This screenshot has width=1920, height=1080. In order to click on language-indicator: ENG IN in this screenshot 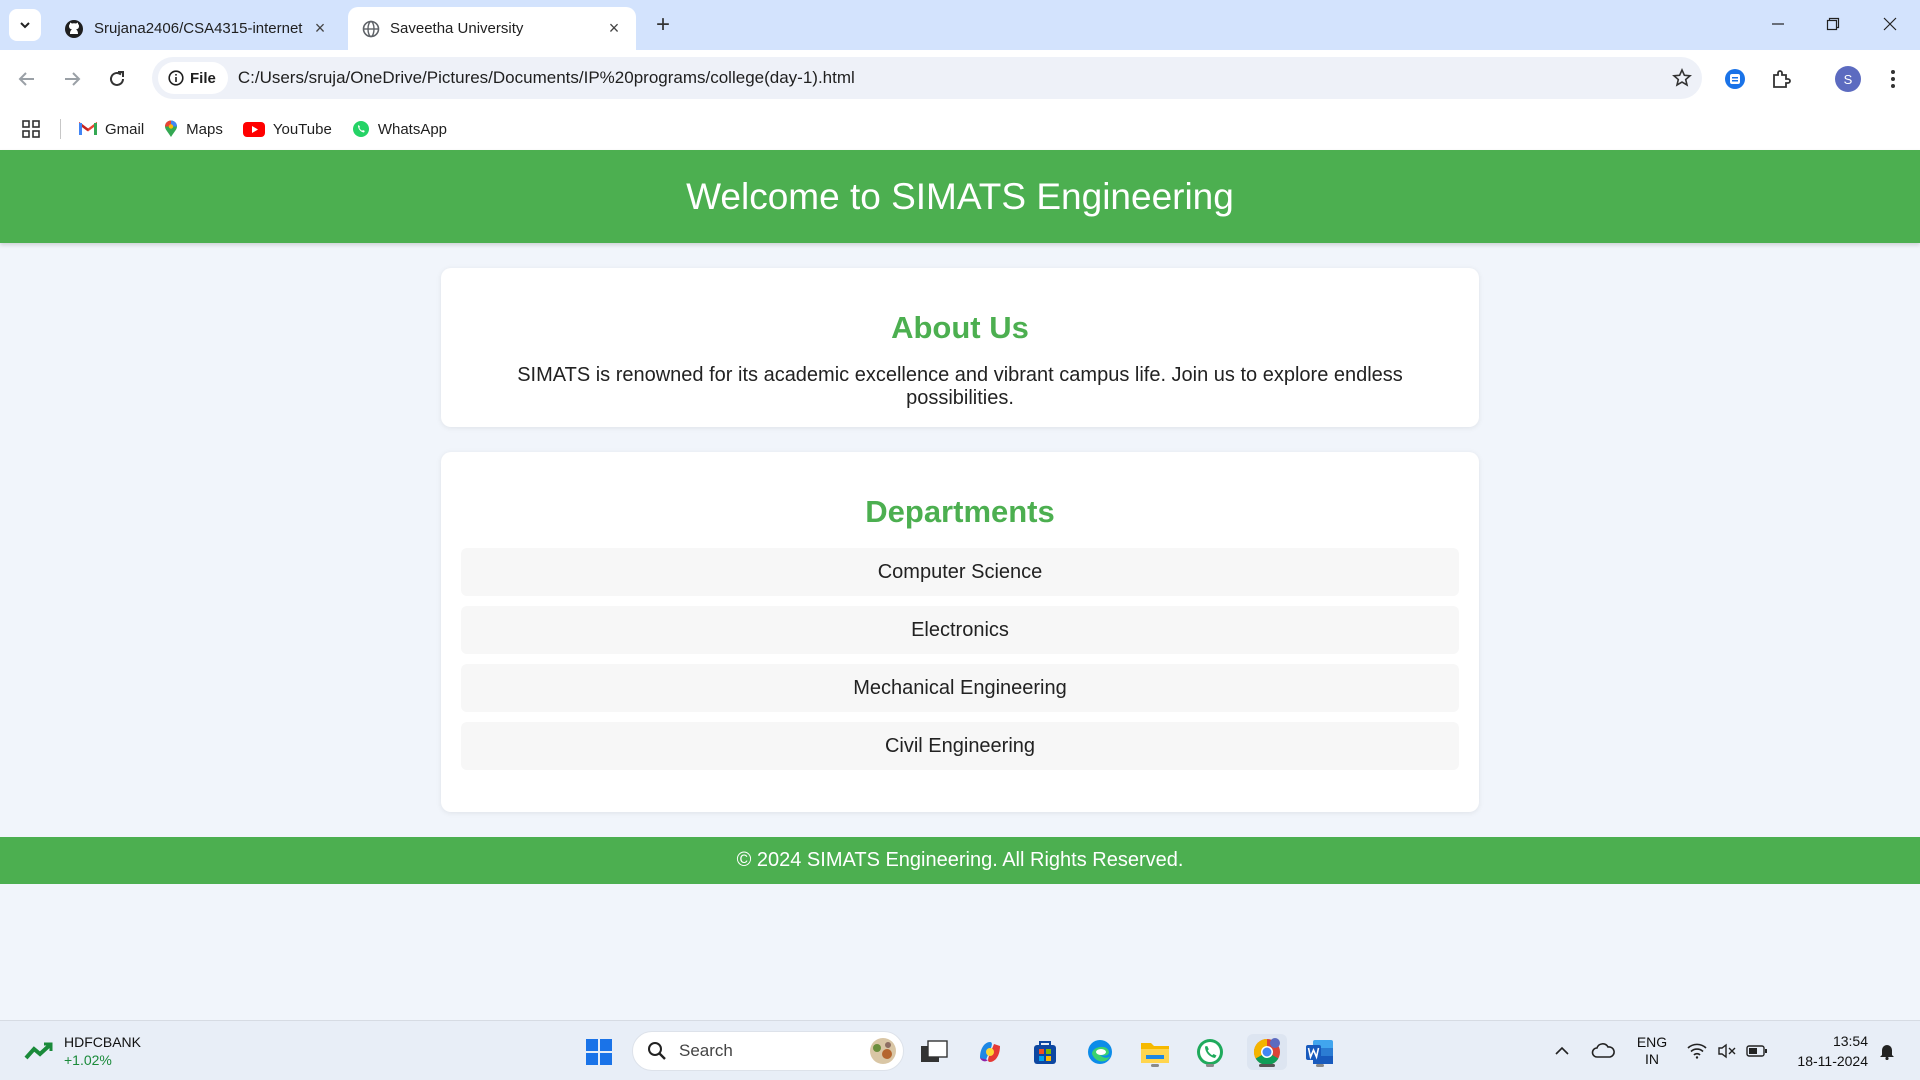, I will do `click(1652, 1050)`.